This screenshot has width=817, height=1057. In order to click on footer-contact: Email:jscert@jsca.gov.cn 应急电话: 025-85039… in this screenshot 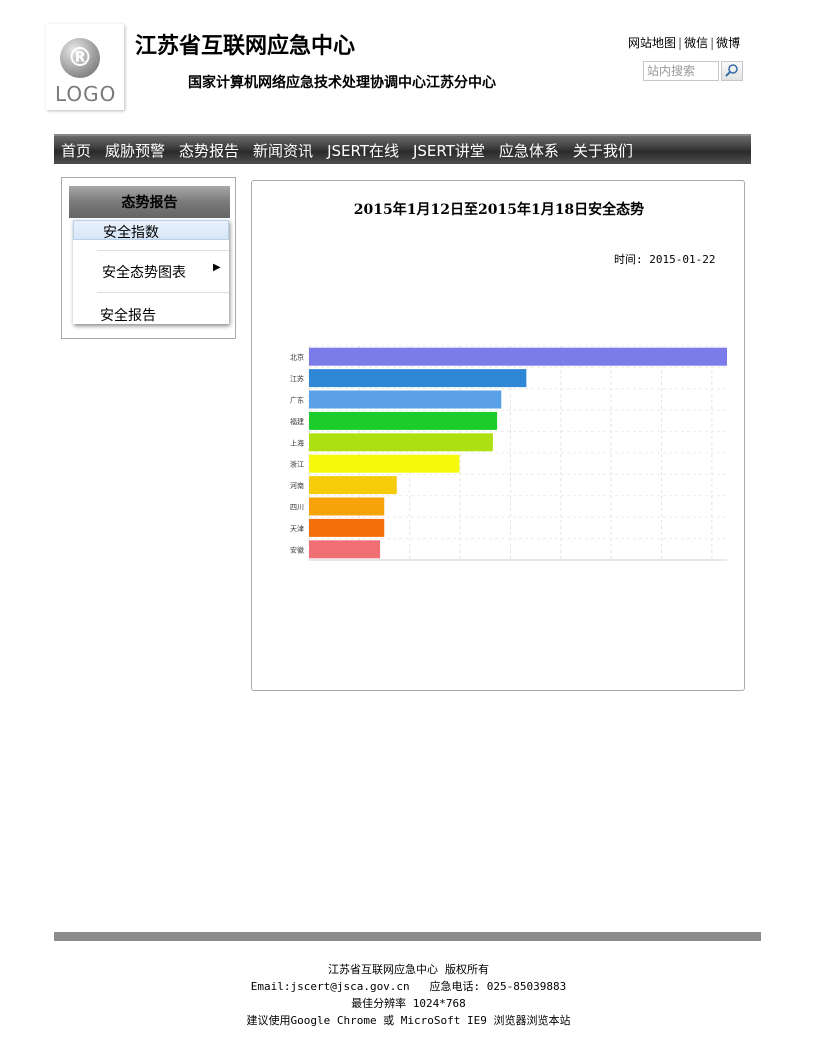, I will do `click(408, 986)`.